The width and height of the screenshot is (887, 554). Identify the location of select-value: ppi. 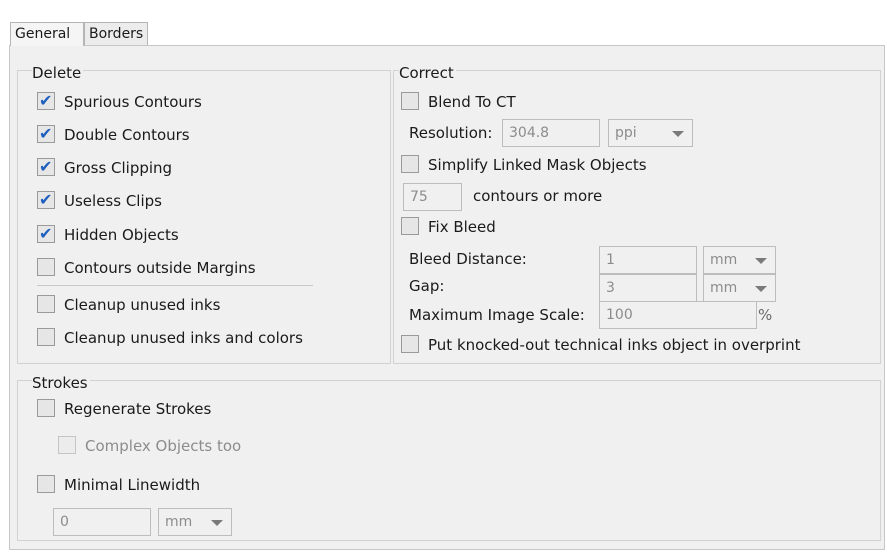
(626, 133).